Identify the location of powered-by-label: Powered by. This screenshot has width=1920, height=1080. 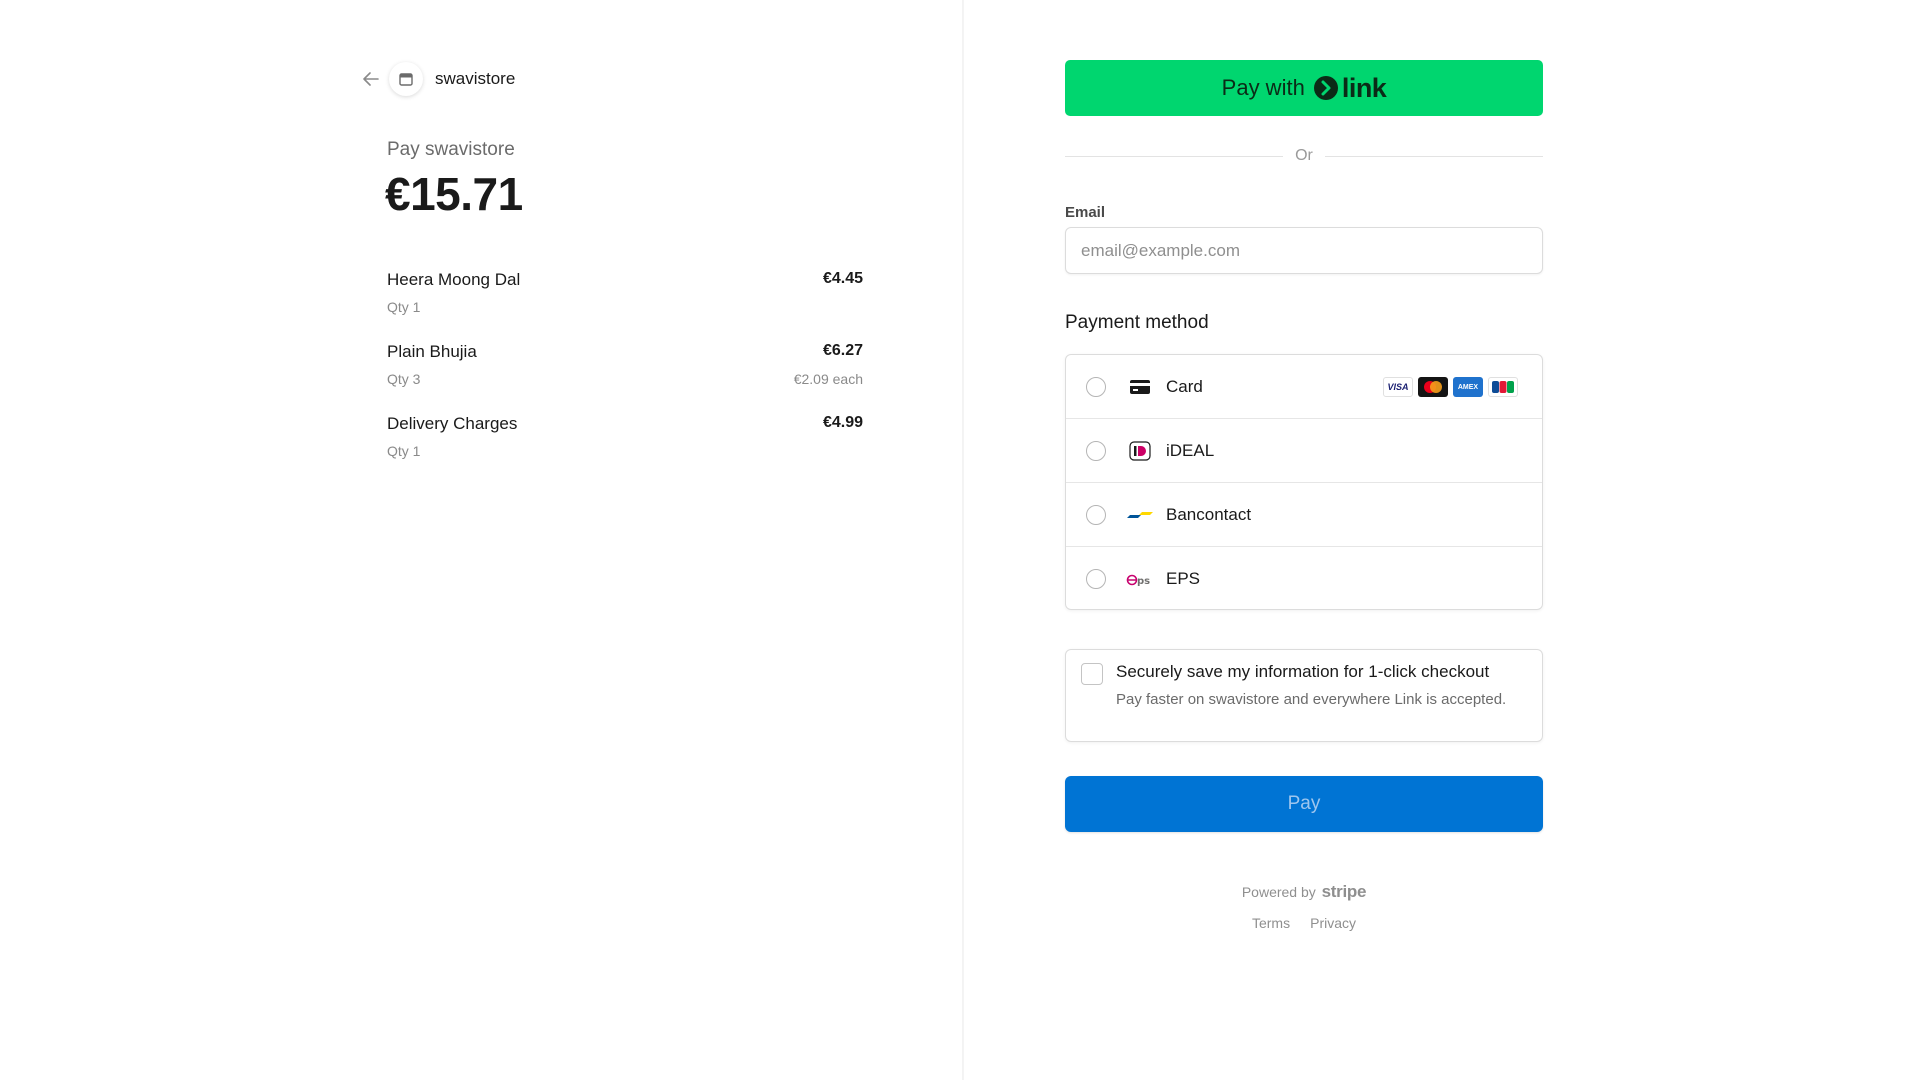
(1278, 892).